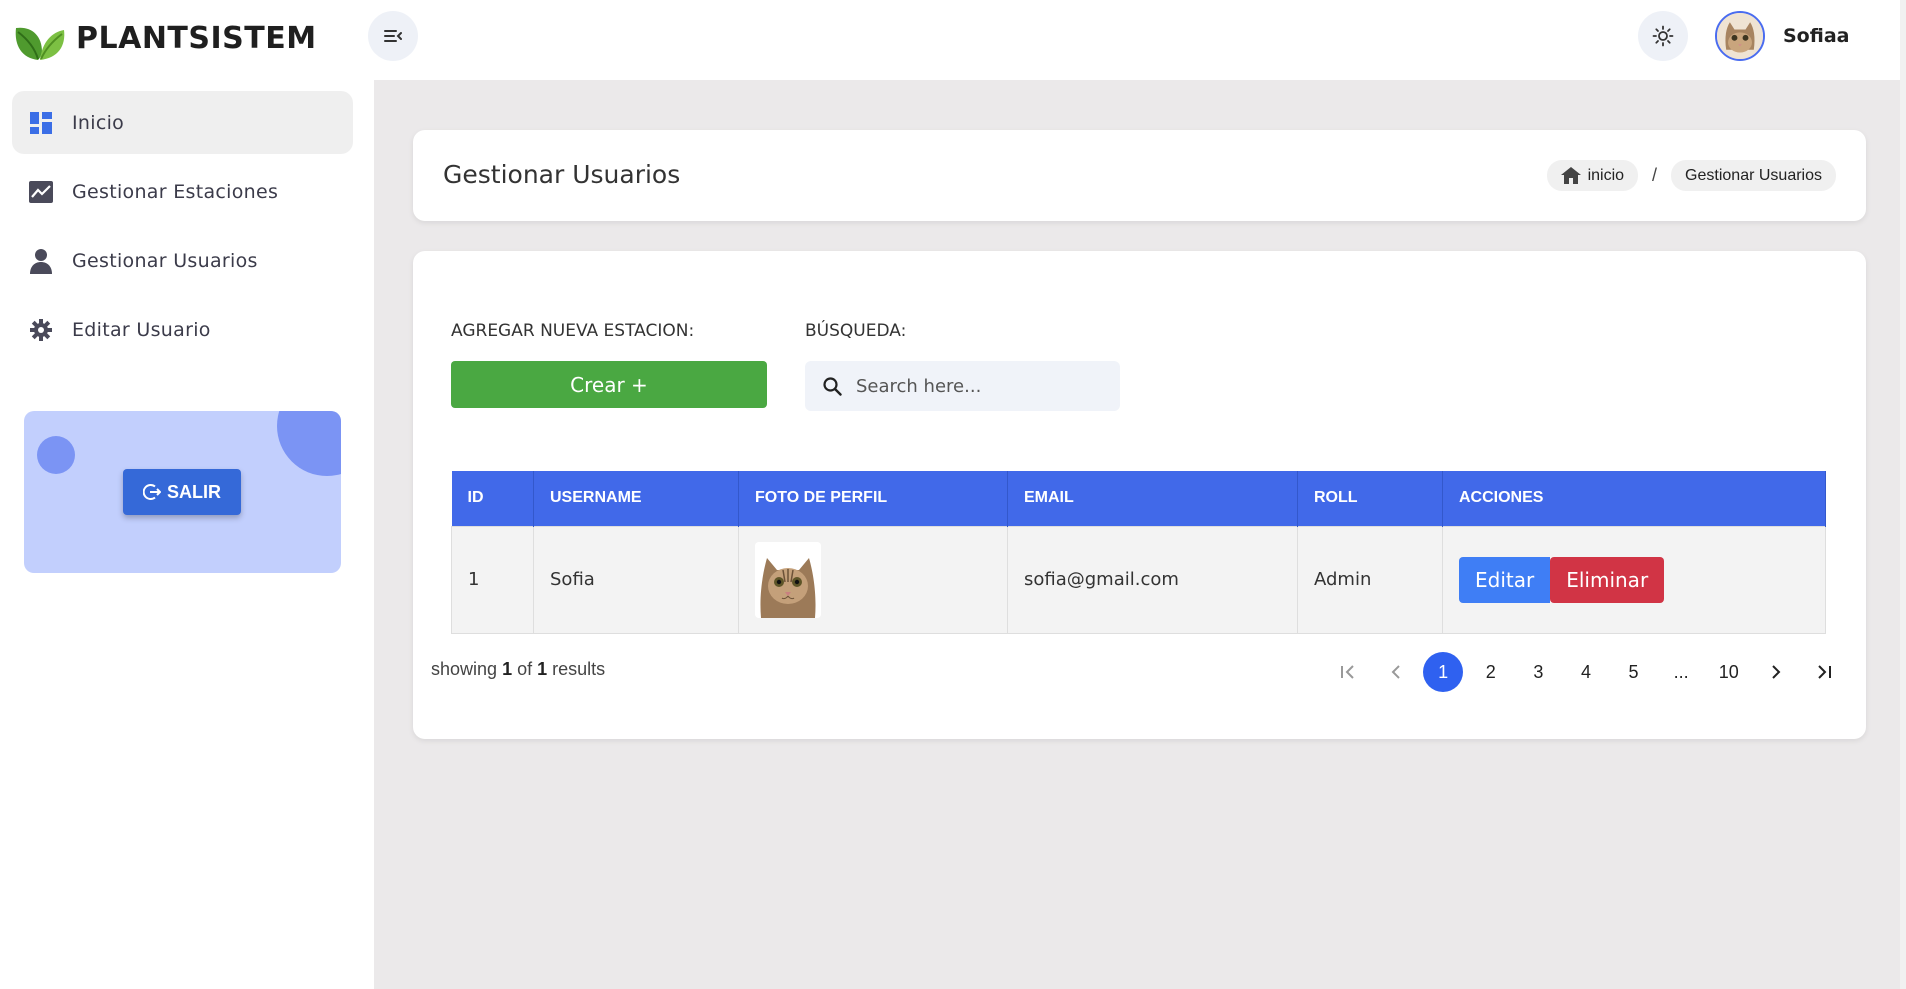 The image size is (1906, 989). What do you see at coordinates (873, 579) in the screenshot?
I see `cell-photo` at bounding box center [873, 579].